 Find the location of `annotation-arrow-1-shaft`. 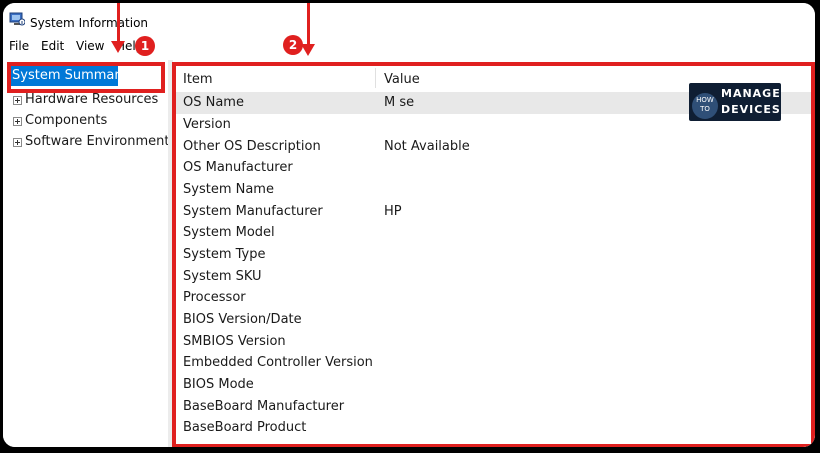

annotation-arrow-1-shaft is located at coordinates (118, 22).